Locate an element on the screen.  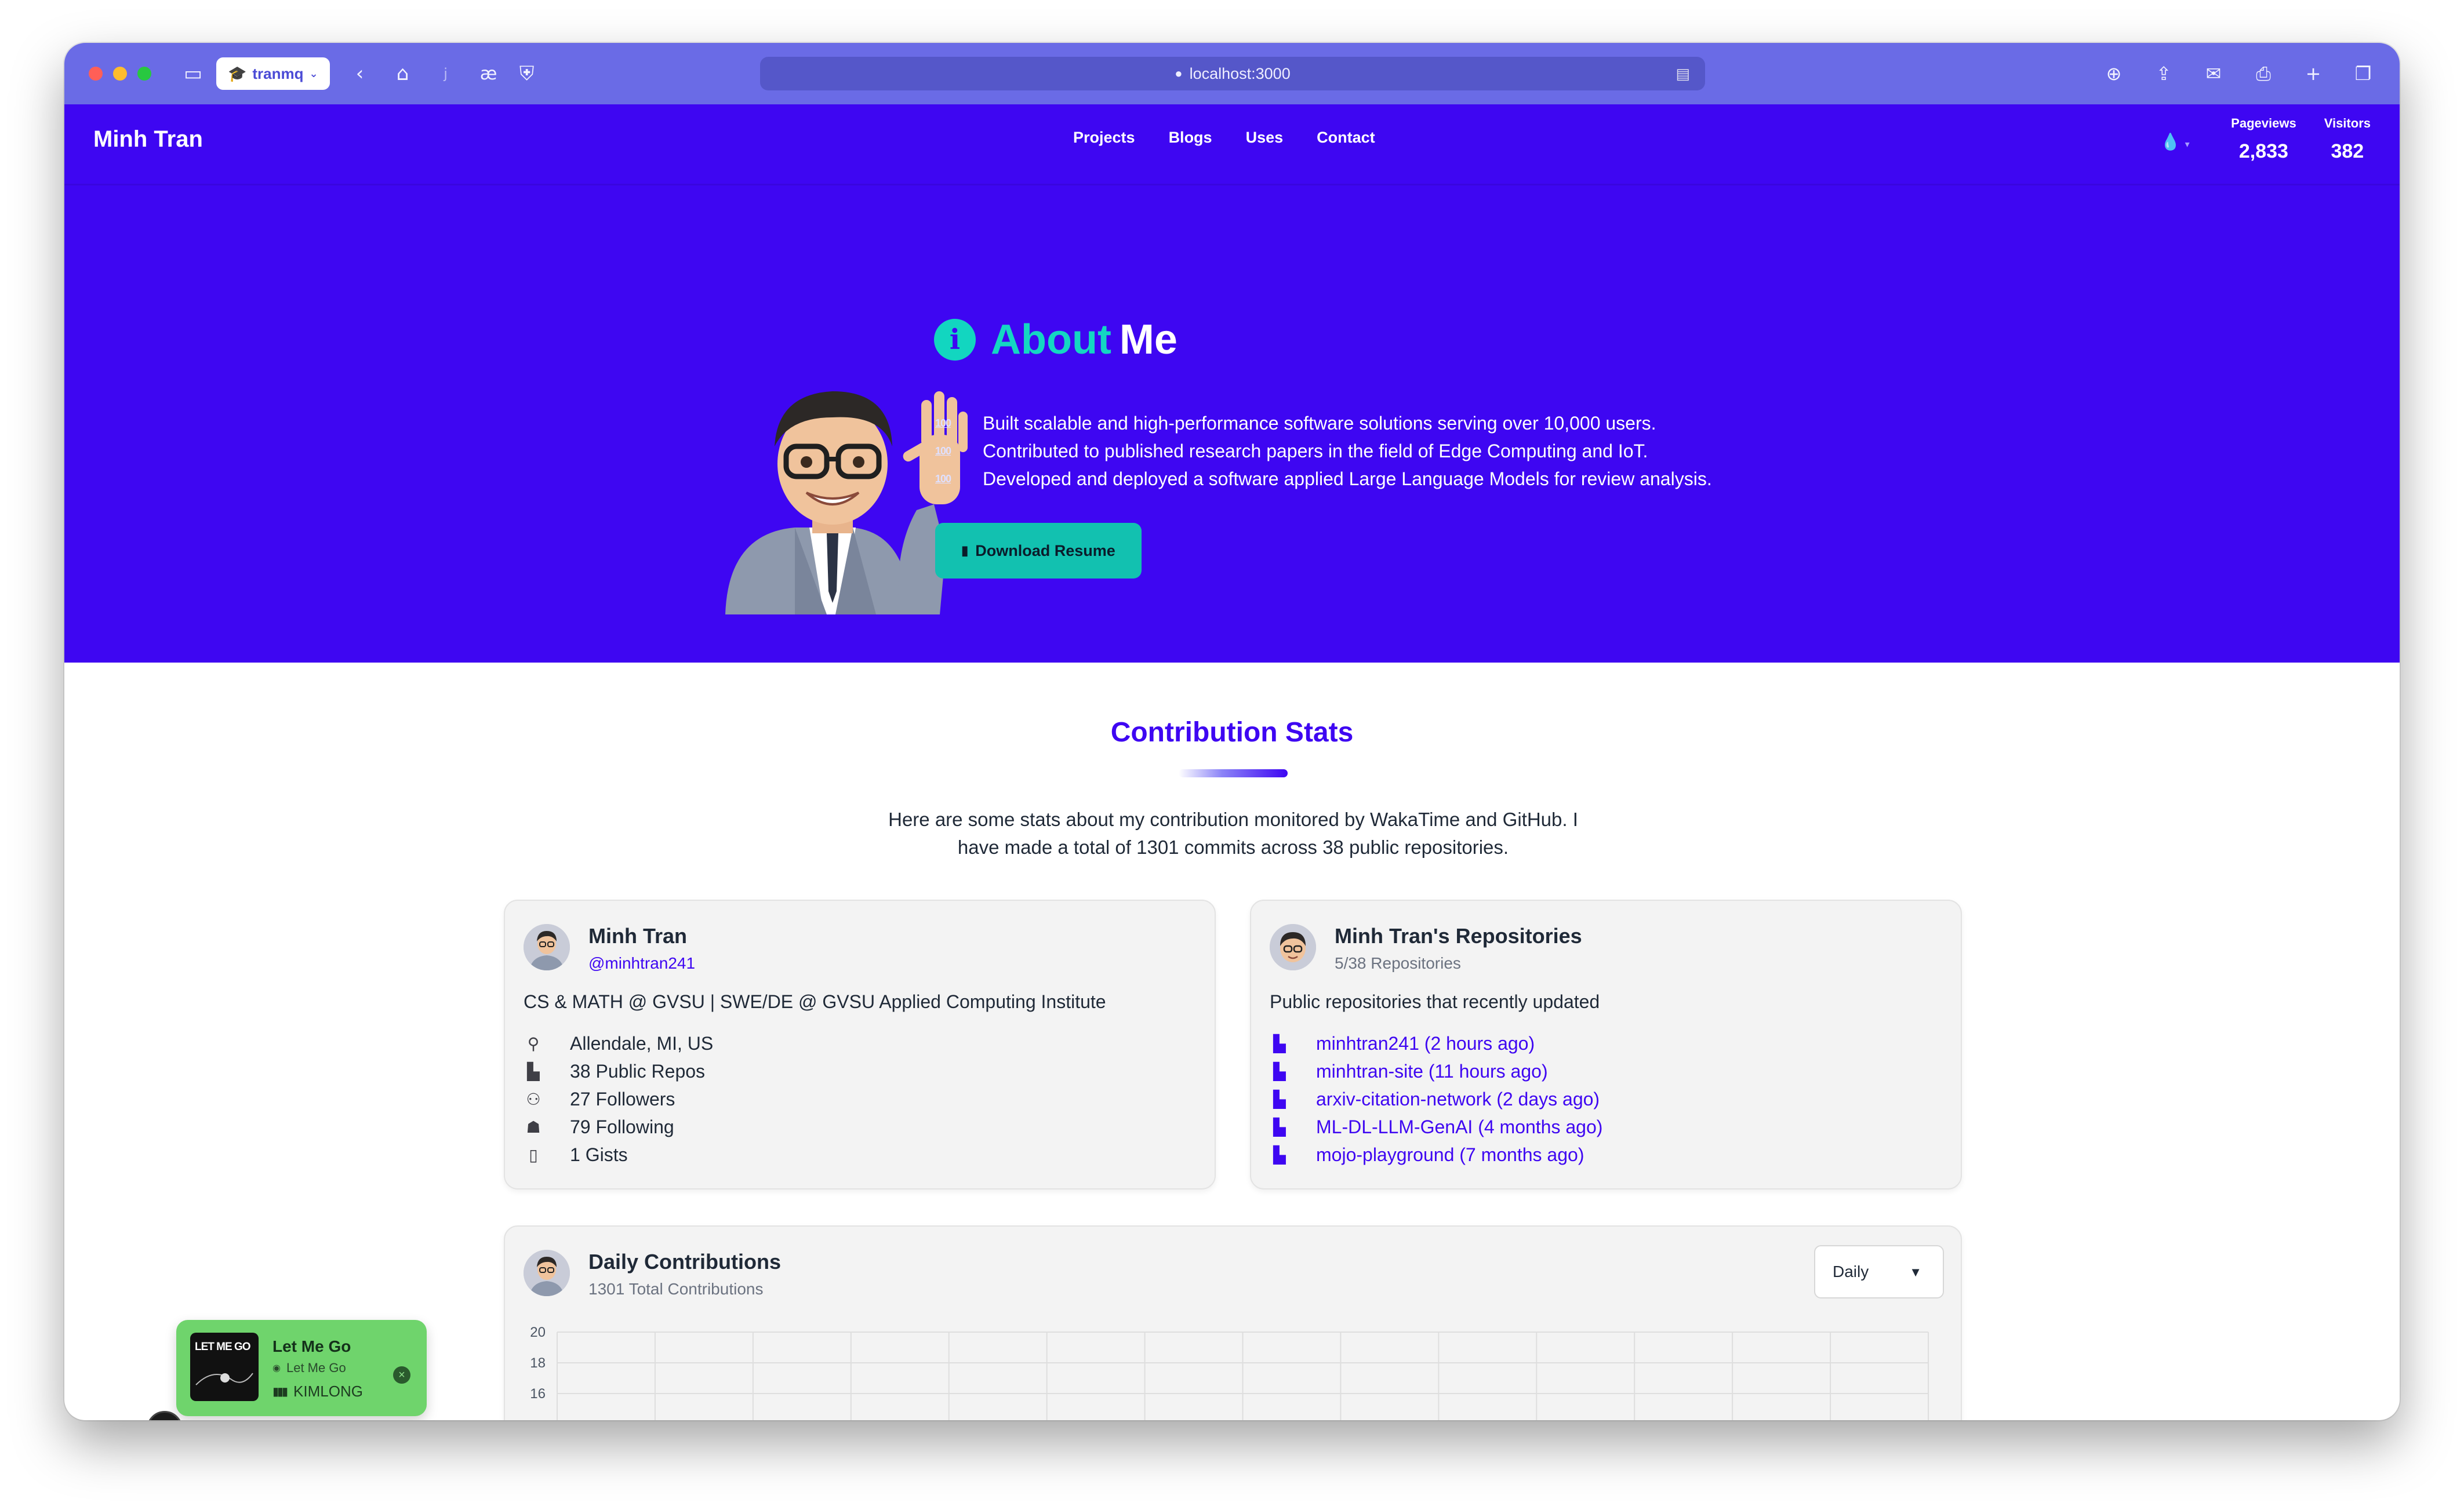
tabs-overview-icon: ❐ is located at coordinates (2363, 73).